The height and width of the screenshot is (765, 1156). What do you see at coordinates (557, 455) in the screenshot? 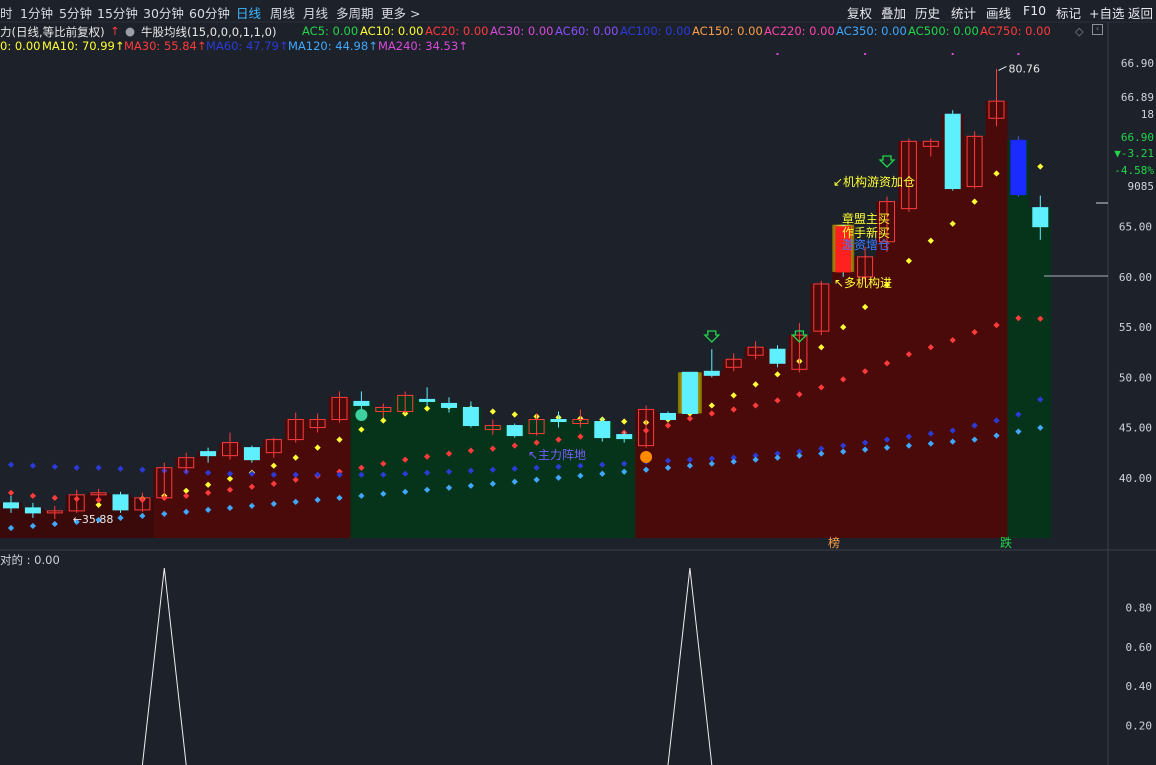
I see `signal-label-5: ↖主力阵地` at bounding box center [557, 455].